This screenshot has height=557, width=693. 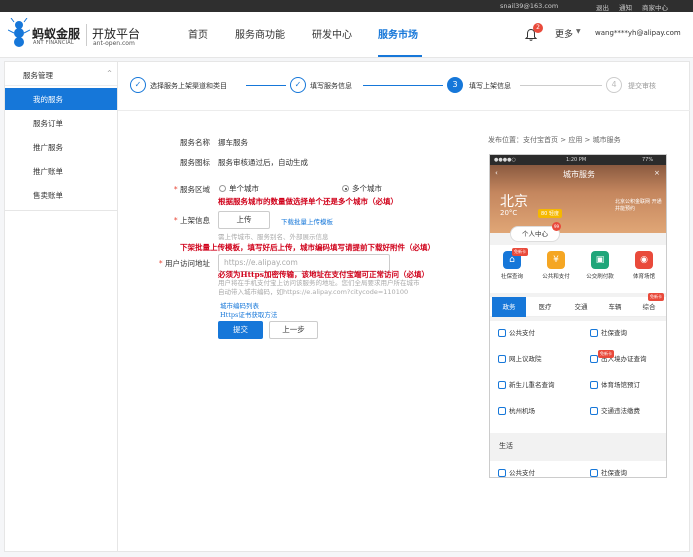 I want to click on preview-aqi: 80 轻度, so click(x=550, y=213).